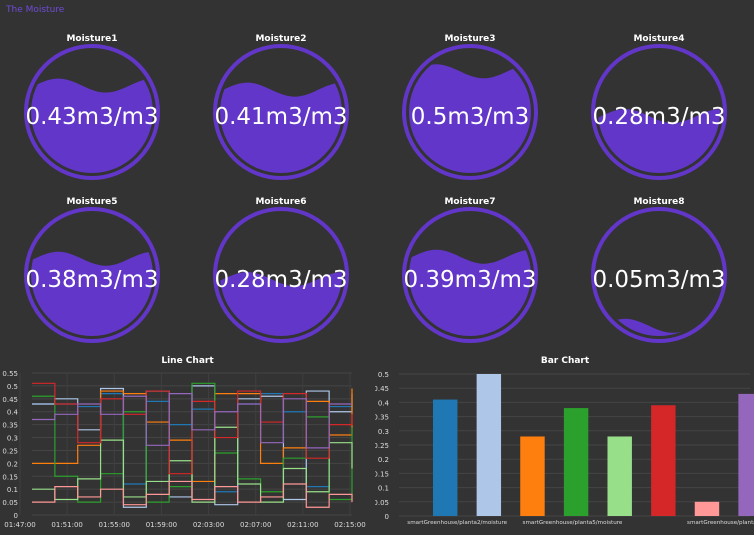 Image resolution: width=754 pixels, height=535 pixels. Describe the element at coordinates (470, 117) in the screenshot. I see `gauge-value: 0.5m3/m3` at that location.